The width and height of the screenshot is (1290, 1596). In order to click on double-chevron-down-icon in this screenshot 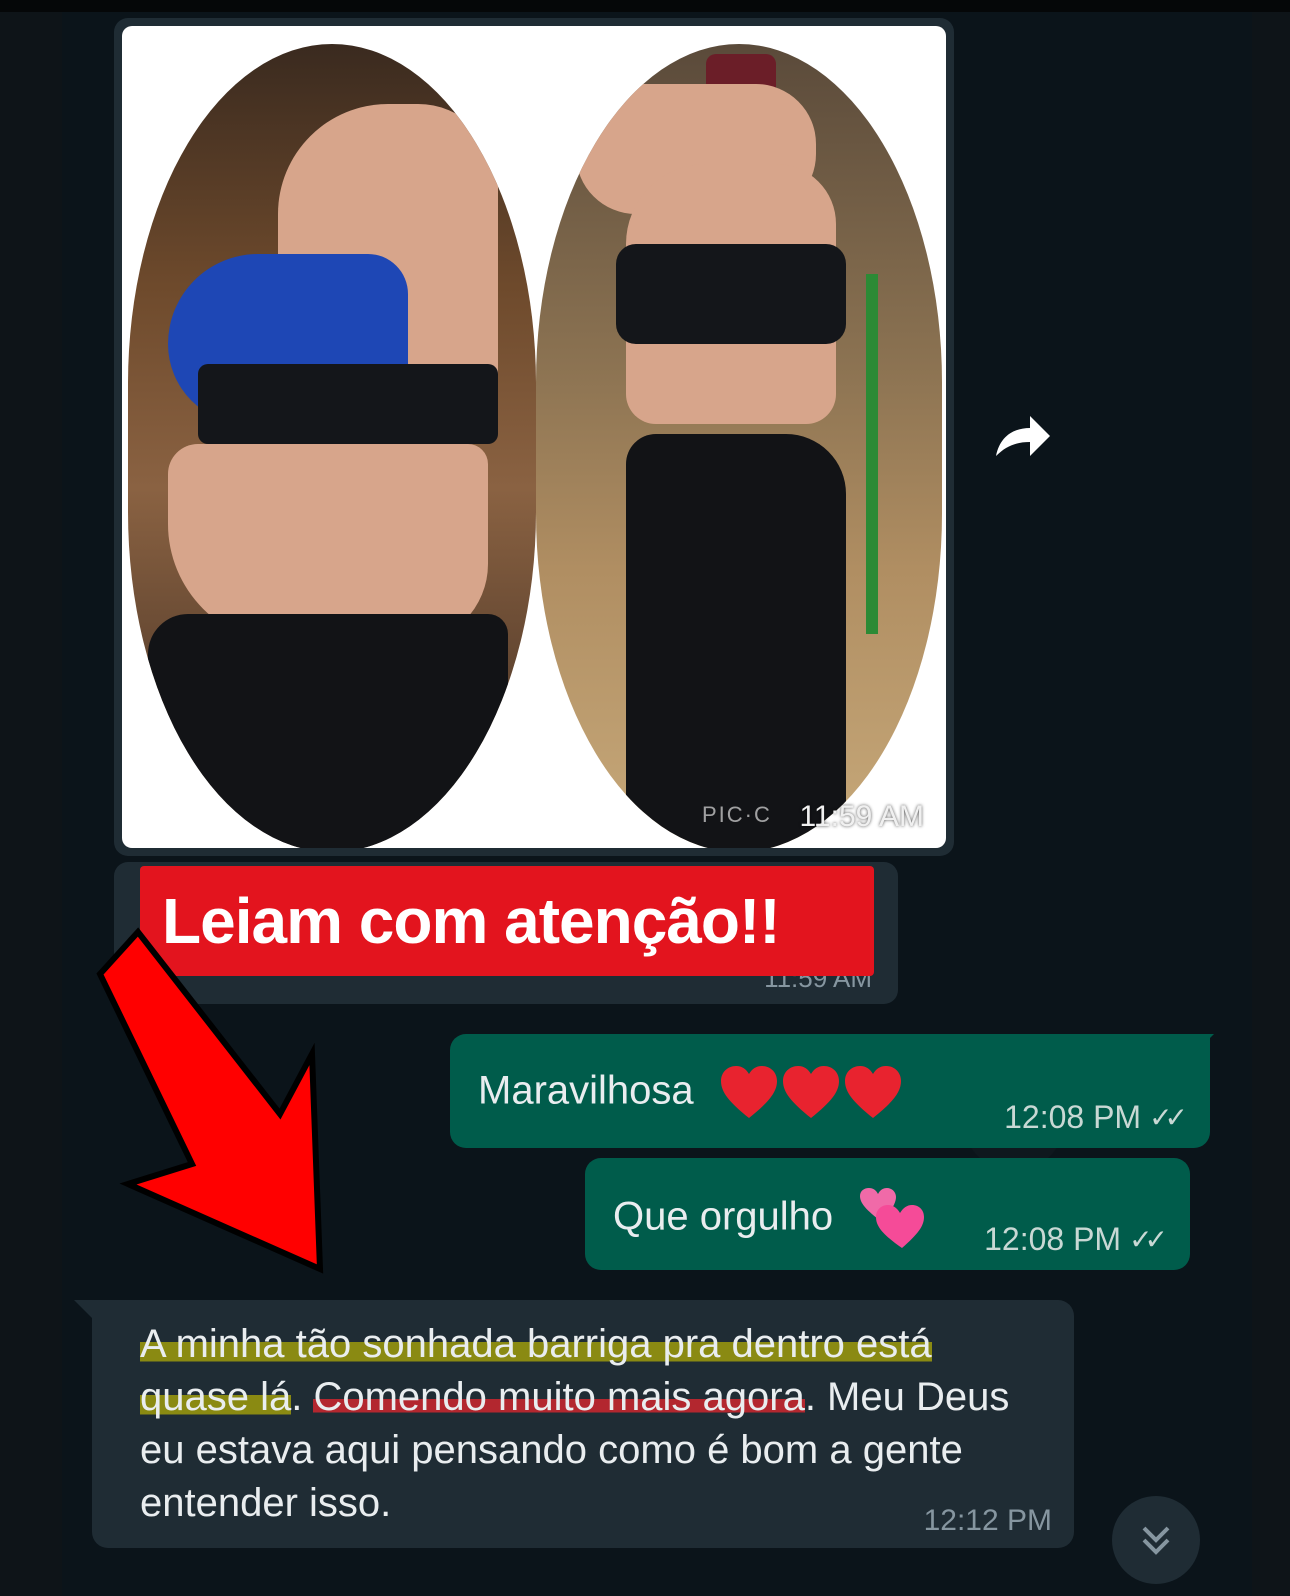, I will do `click(1156, 1540)`.